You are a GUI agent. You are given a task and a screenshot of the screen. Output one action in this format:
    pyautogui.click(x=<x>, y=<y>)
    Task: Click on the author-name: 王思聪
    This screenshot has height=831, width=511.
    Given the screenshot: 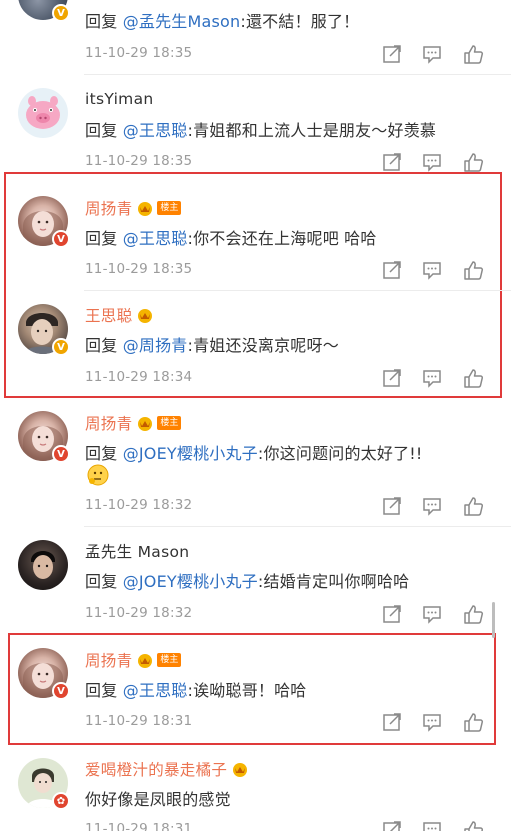 What is the action you would take?
    pyautogui.click(x=108, y=315)
    